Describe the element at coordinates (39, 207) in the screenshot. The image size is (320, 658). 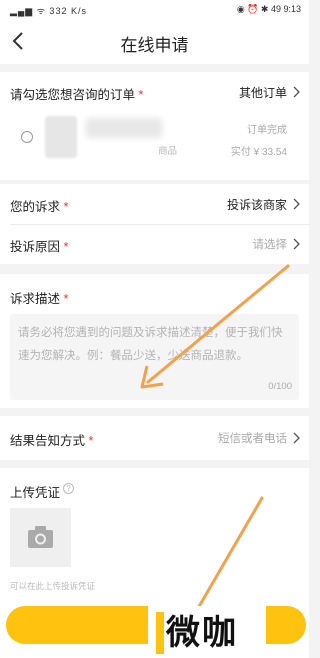
I see `appeal-label: 您的诉求 *` at that location.